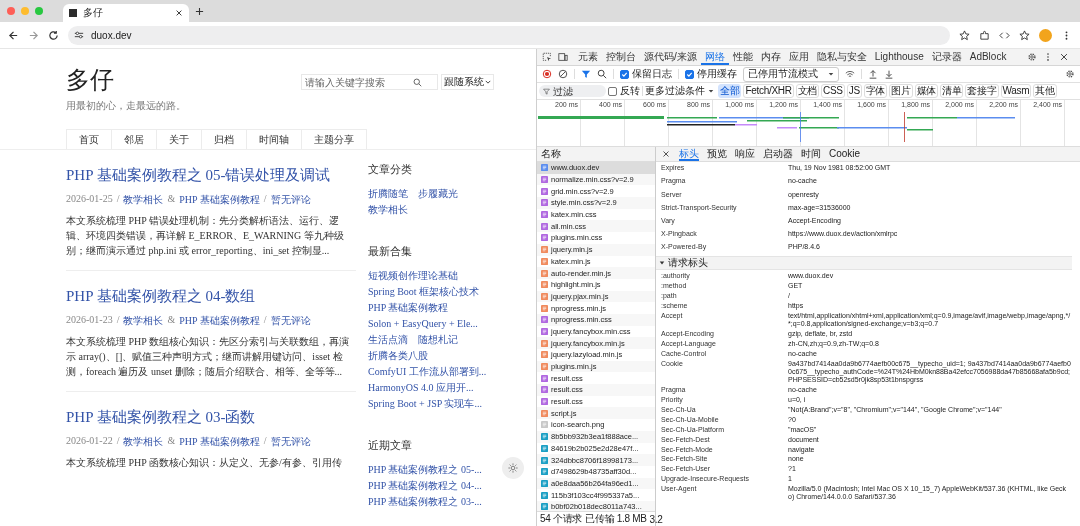 The image size is (1080, 526). What do you see at coordinates (778, 154) in the screenshot?
I see `detail-tab: 启动器` at bounding box center [778, 154].